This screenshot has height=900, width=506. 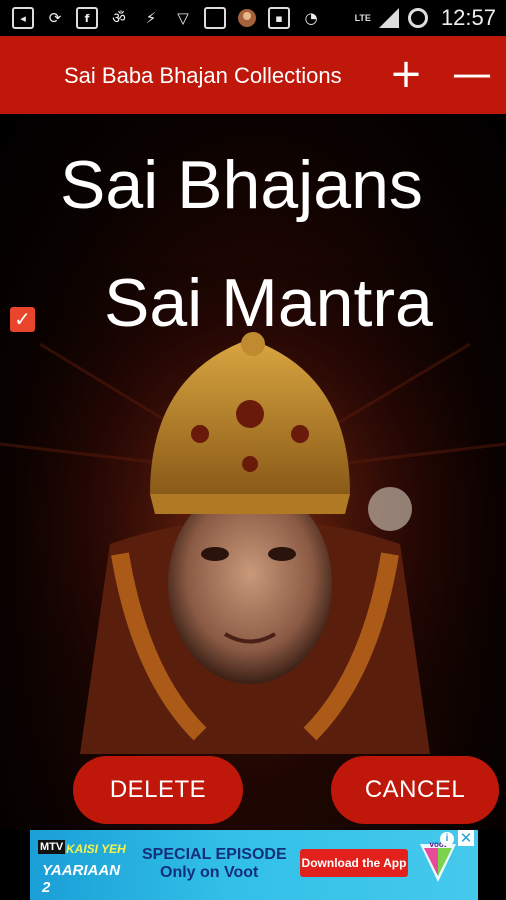 I want to click on ad-info-icon: i, so click(x=447, y=839).